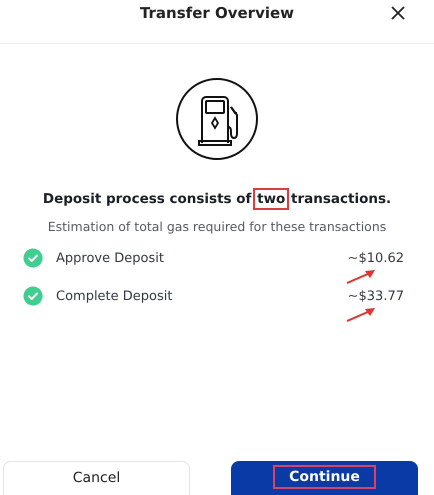 This screenshot has width=434, height=495. Describe the element at coordinates (96, 478) in the screenshot. I see `dialog-button: Cancel` at that location.